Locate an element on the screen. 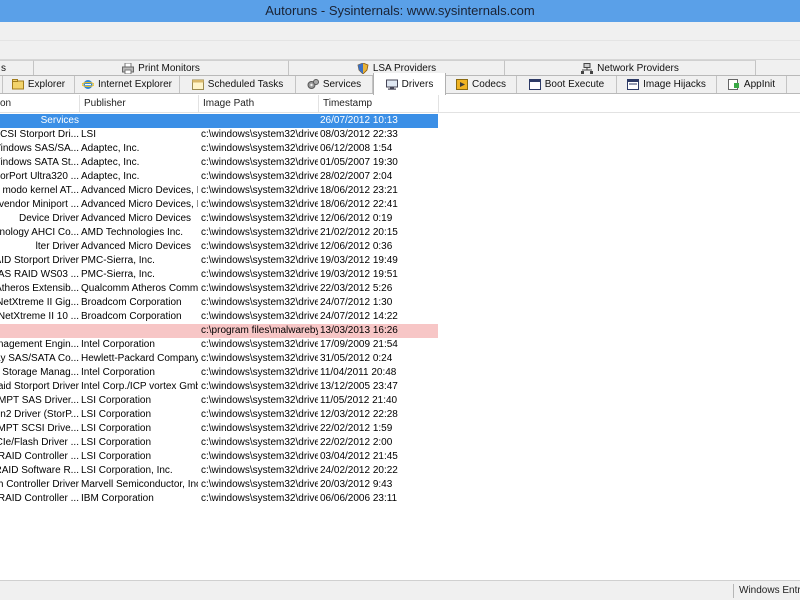 The image size is (800, 600). tab-drivers: Drivers is located at coordinates (409, 84).